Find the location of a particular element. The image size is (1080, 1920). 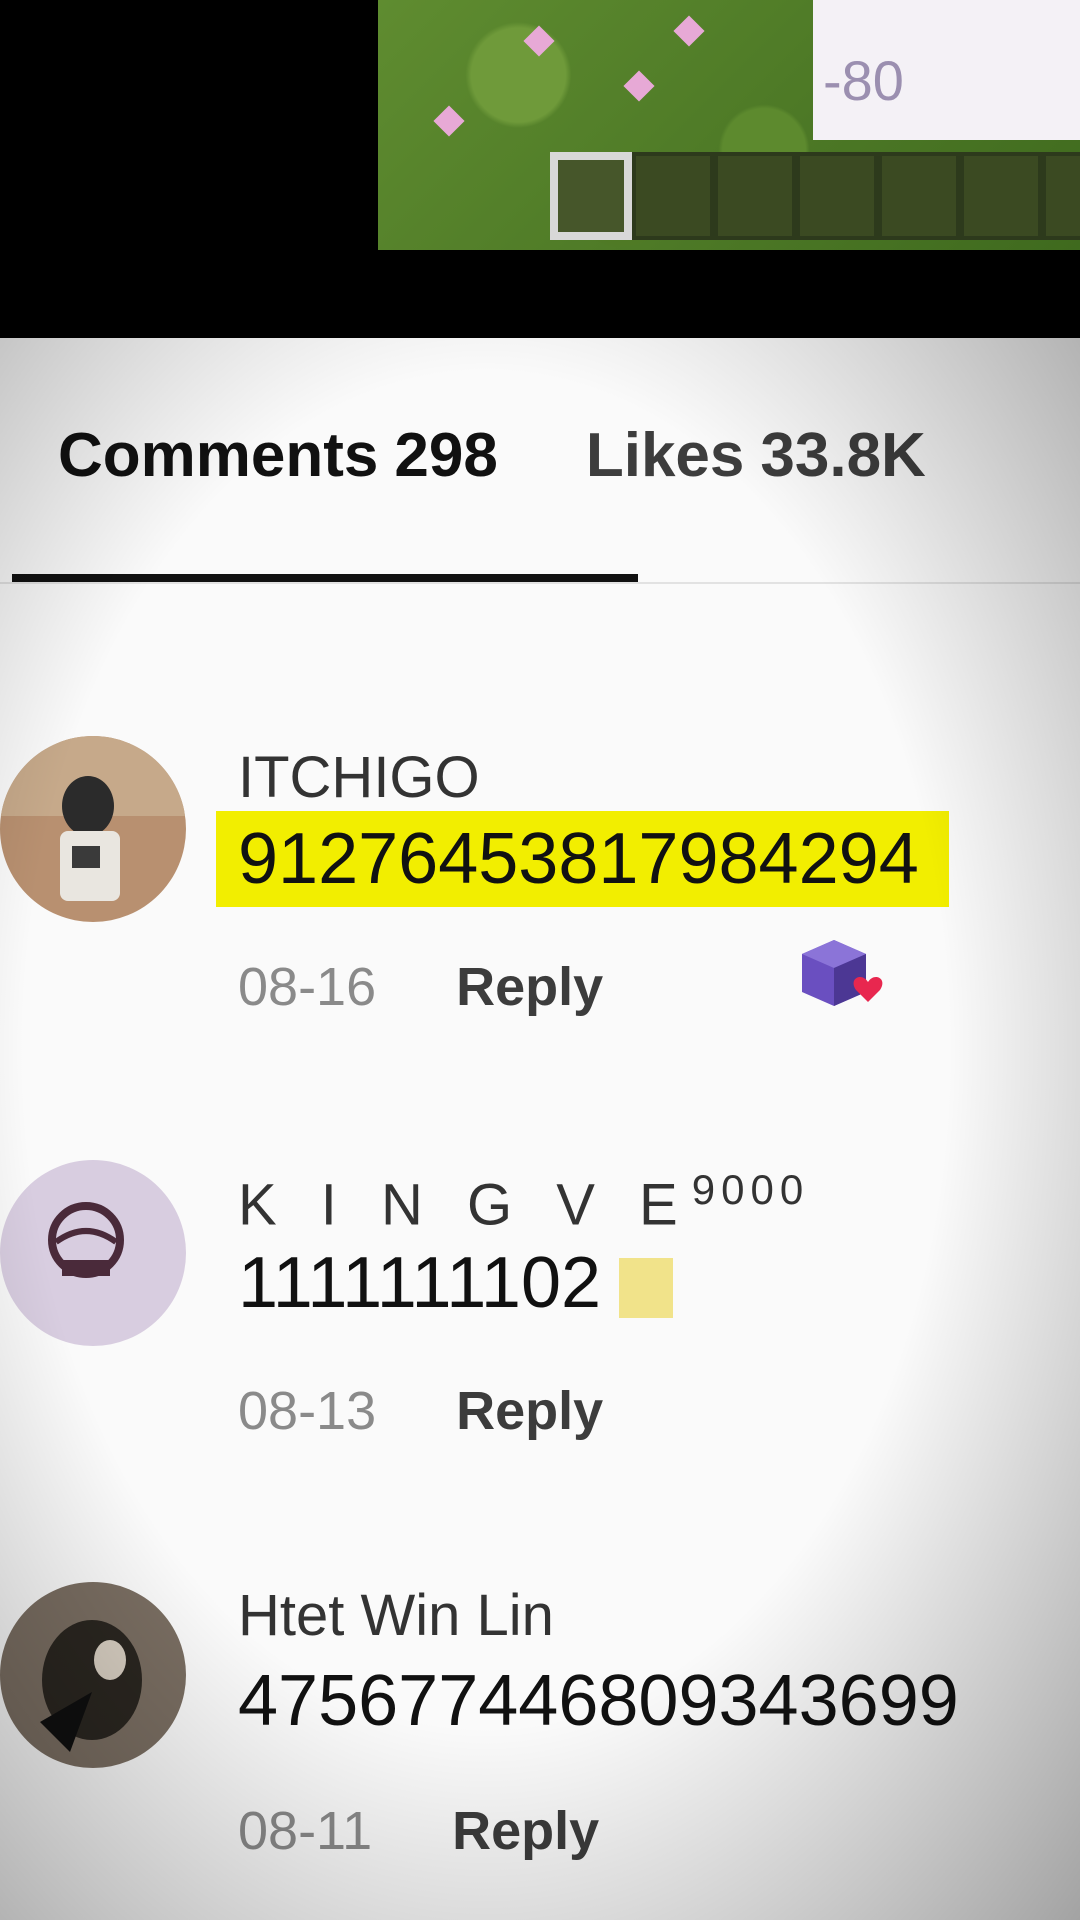

tab-likes-label: Likes is located at coordinates (665, 455).